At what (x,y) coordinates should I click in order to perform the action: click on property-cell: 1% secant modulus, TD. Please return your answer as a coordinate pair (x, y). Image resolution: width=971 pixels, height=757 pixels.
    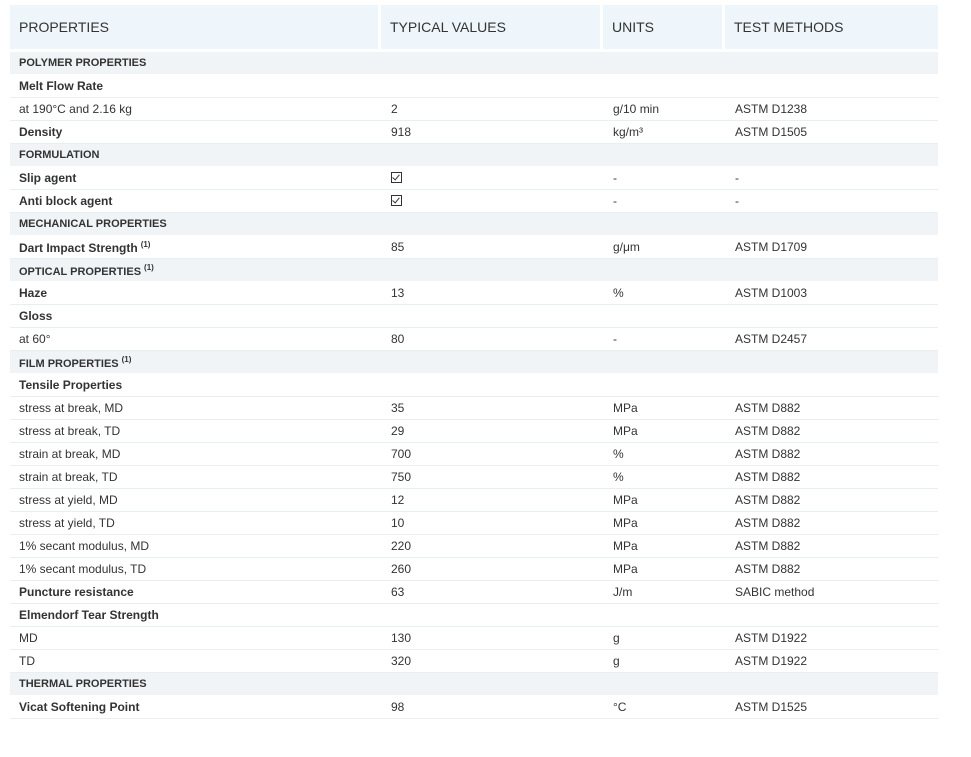
    Looking at the image, I should click on (195, 569).